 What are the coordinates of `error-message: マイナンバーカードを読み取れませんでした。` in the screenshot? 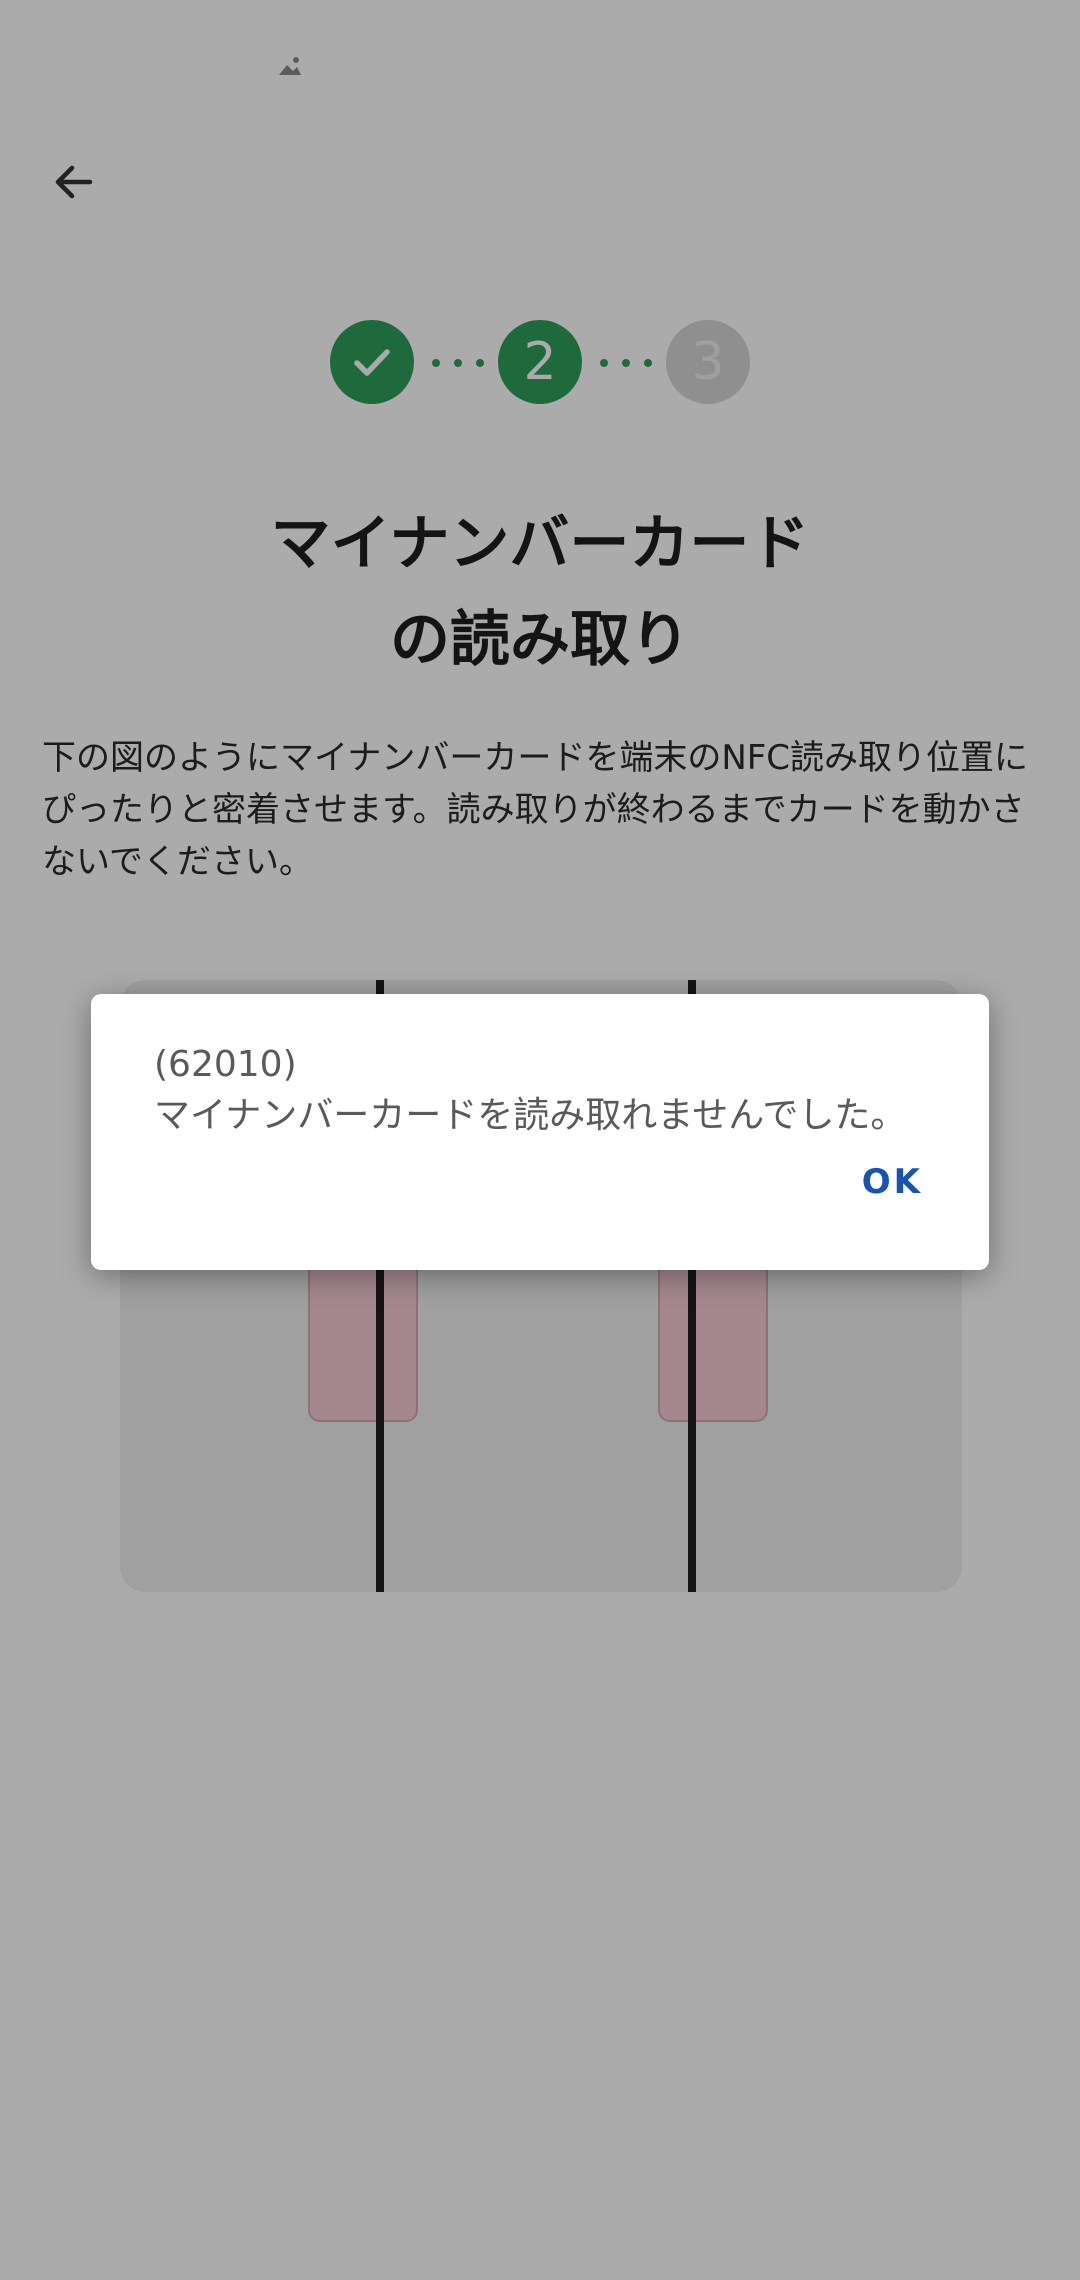 It's located at (530, 1115).